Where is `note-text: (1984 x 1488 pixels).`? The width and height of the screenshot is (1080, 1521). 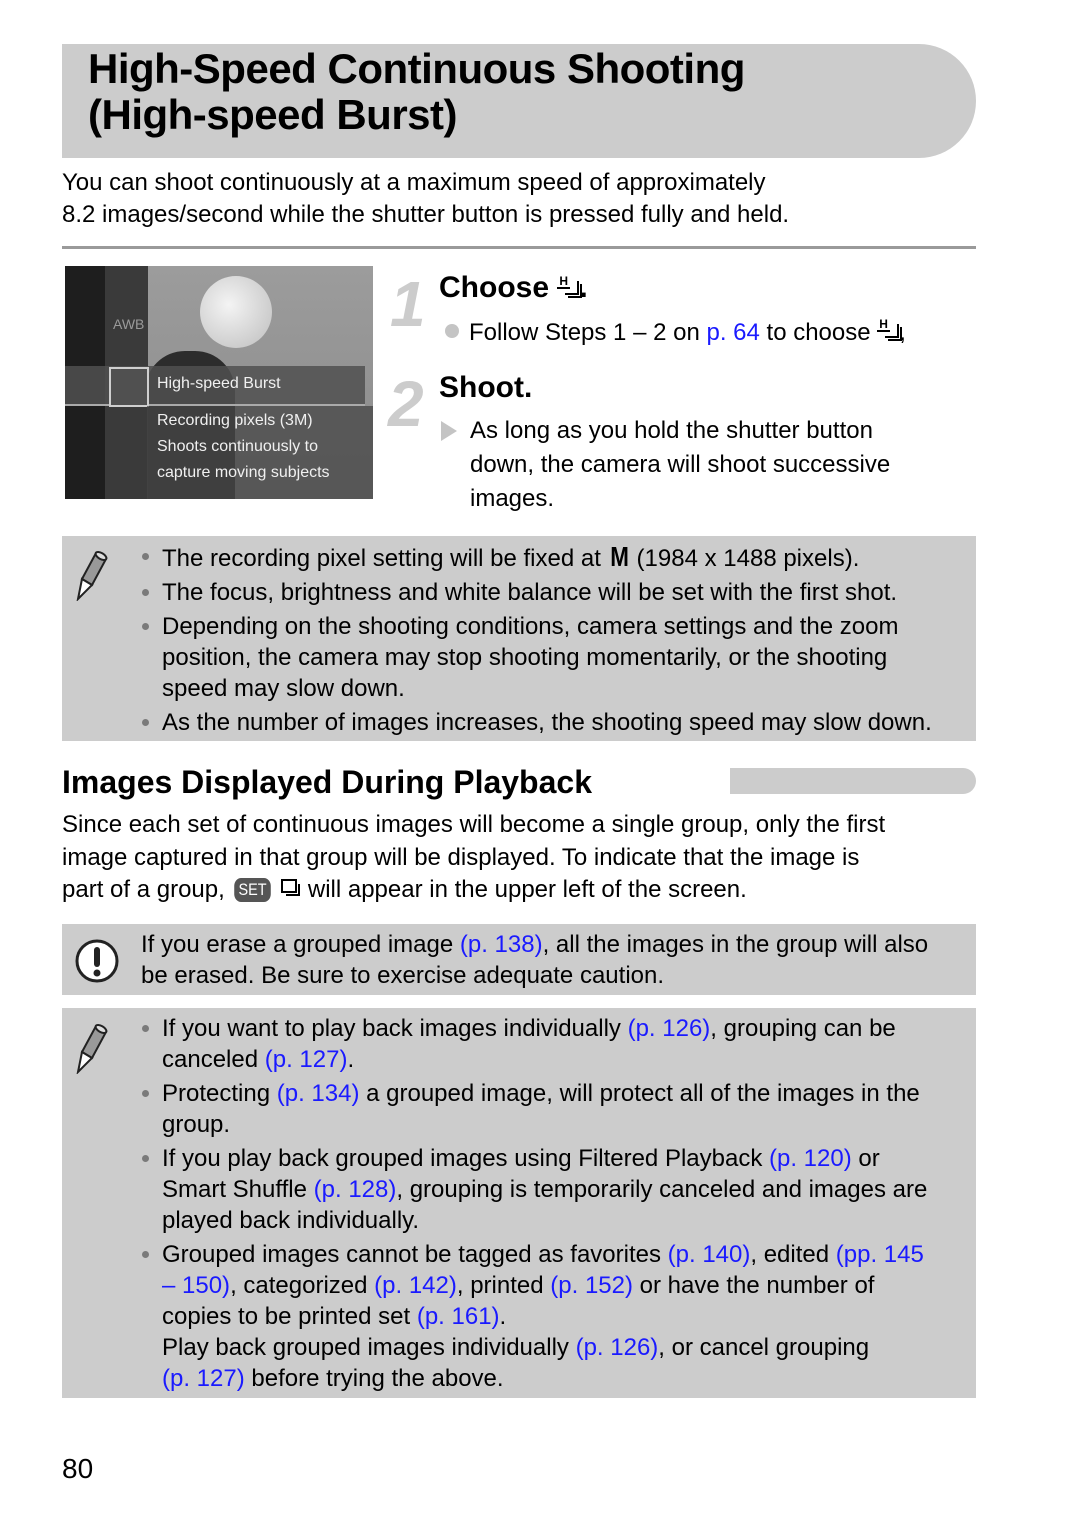
note-text: (1984 x 1488 pixels). is located at coordinates (744, 558).